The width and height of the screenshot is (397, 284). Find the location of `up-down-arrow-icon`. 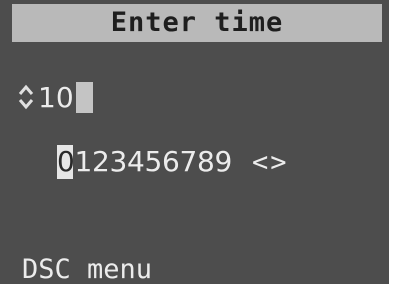

up-down-arrow-icon is located at coordinates (26, 97).